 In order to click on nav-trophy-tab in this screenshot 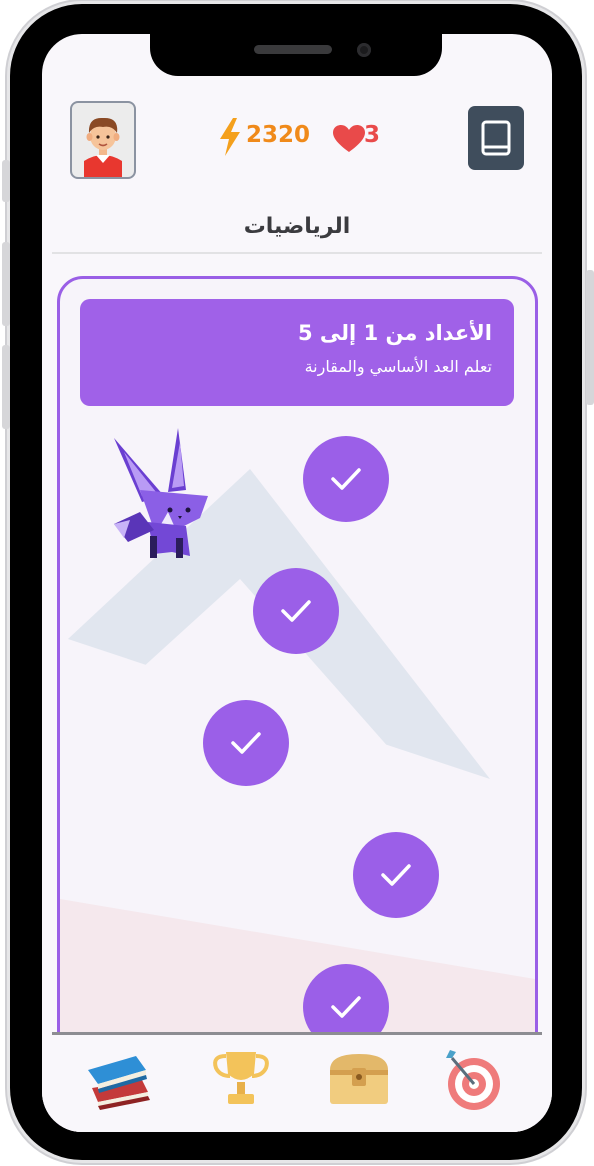, I will do `click(241, 1079)`.